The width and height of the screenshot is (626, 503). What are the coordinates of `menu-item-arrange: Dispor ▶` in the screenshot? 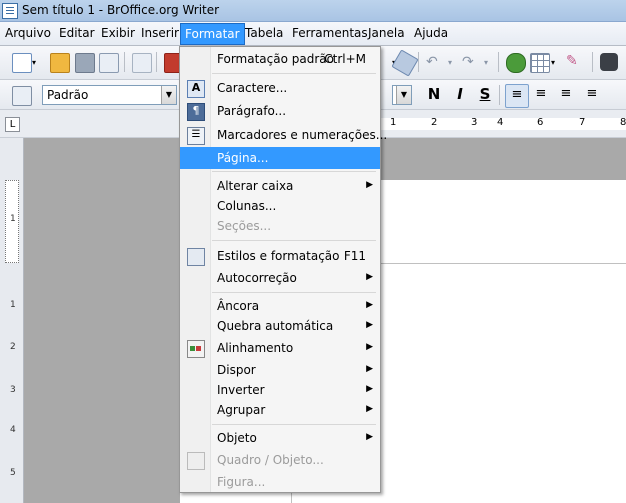 It's located at (280, 370).